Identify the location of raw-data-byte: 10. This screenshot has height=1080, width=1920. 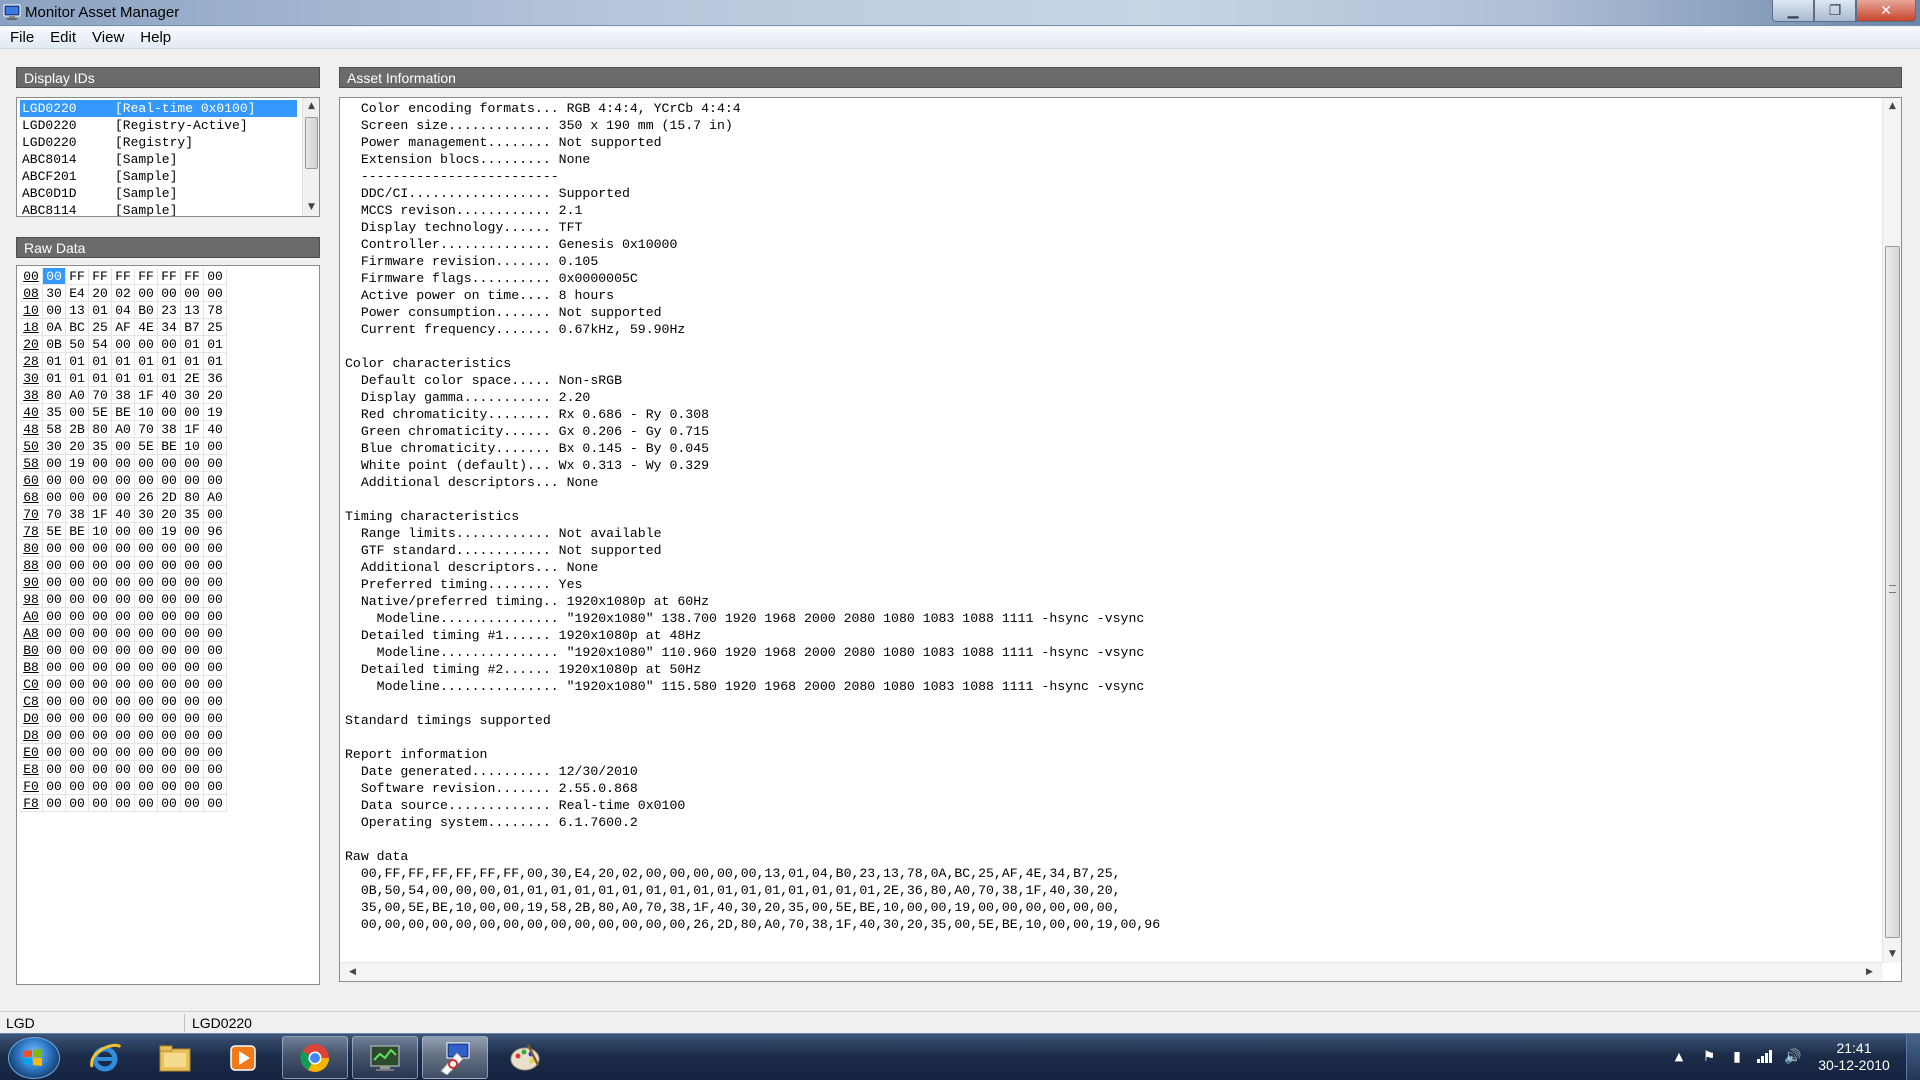
(192, 446).